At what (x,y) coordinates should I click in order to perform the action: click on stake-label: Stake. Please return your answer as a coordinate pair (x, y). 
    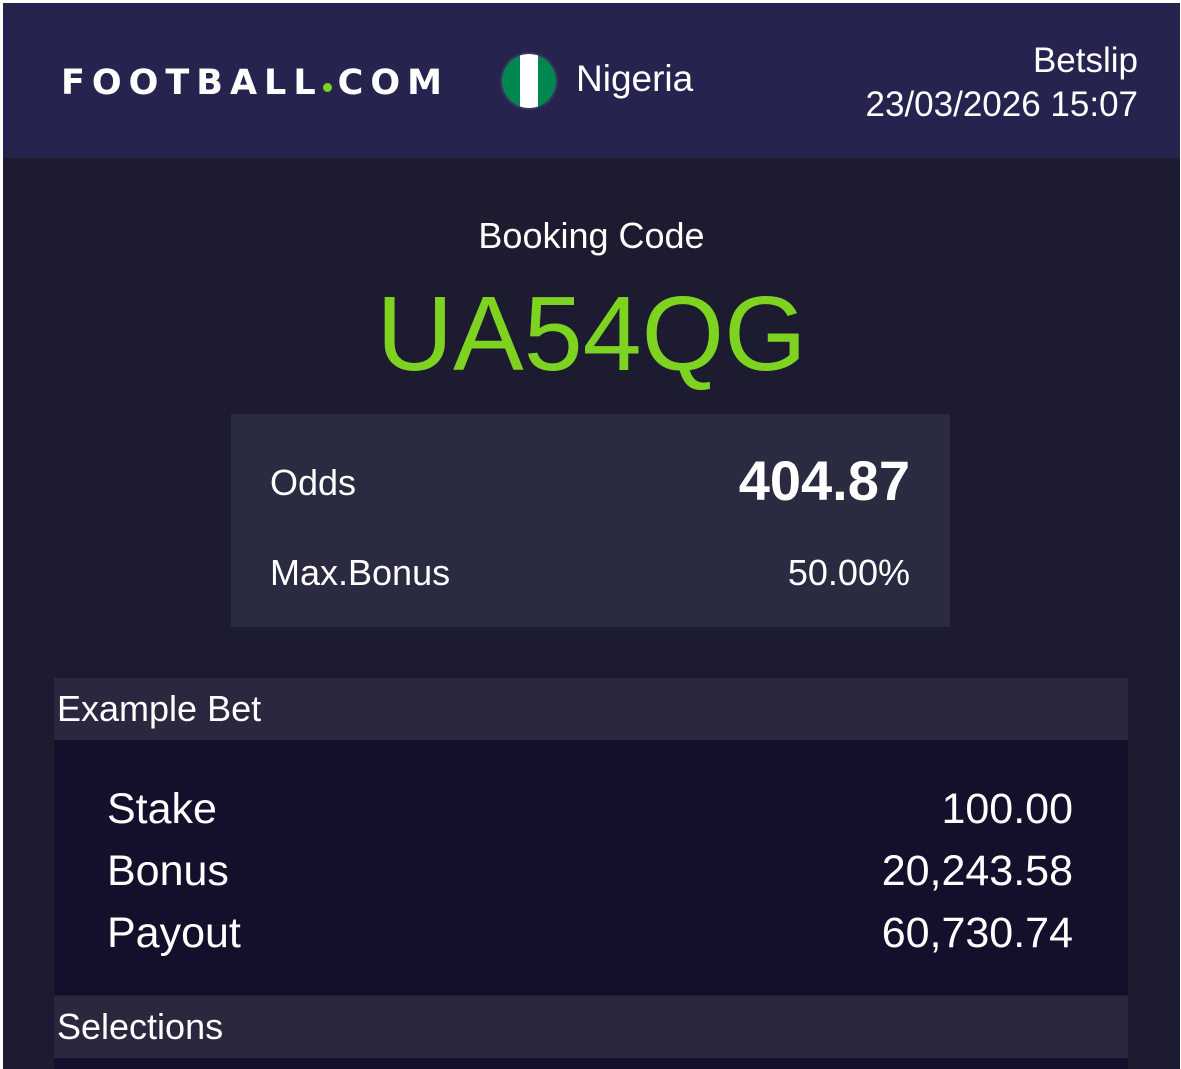
    Looking at the image, I should click on (162, 809).